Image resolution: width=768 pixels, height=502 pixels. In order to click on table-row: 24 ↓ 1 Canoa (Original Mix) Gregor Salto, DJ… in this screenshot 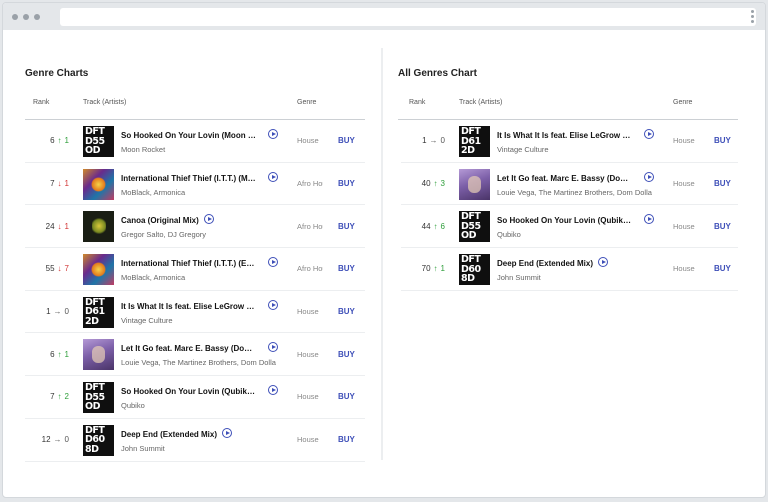, I will do `click(195, 227)`.